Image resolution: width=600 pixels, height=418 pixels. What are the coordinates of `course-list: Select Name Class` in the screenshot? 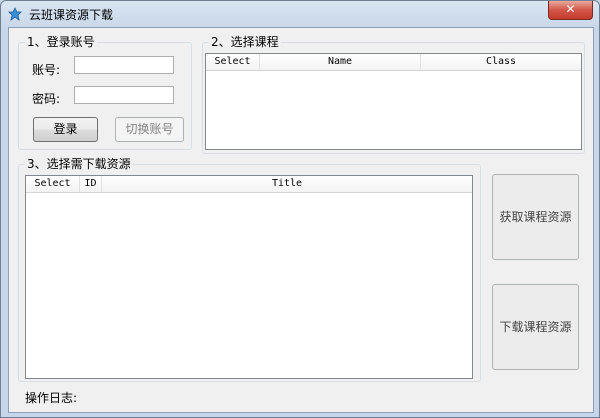 It's located at (393, 101).